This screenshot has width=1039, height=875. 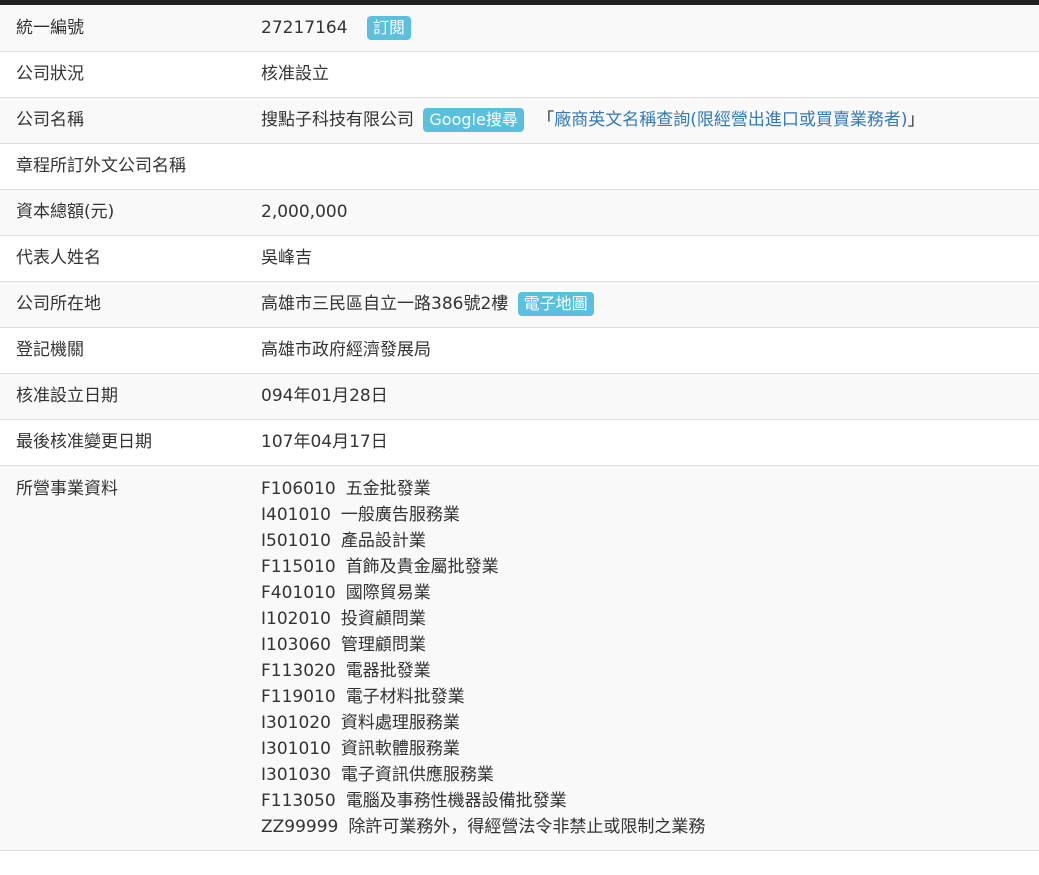 I want to click on row-approval-date: 核准設立日期 094年01月28日, so click(x=519, y=396).